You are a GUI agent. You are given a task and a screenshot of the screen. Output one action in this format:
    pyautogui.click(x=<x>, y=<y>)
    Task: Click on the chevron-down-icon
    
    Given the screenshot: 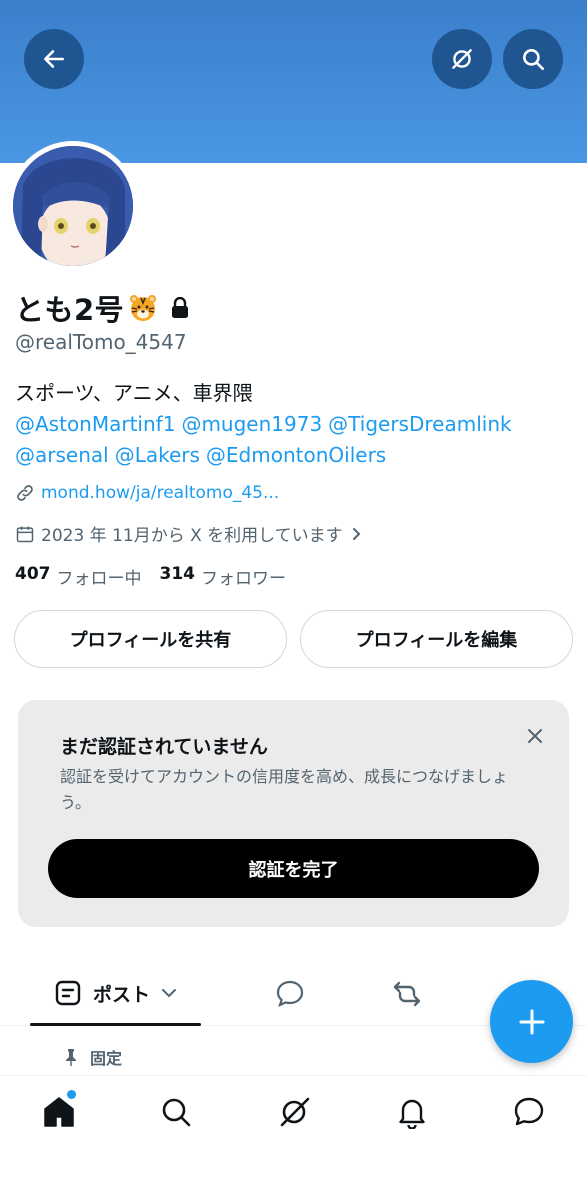 What is the action you would take?
    pyautogui.click(x=169, y=993)
    